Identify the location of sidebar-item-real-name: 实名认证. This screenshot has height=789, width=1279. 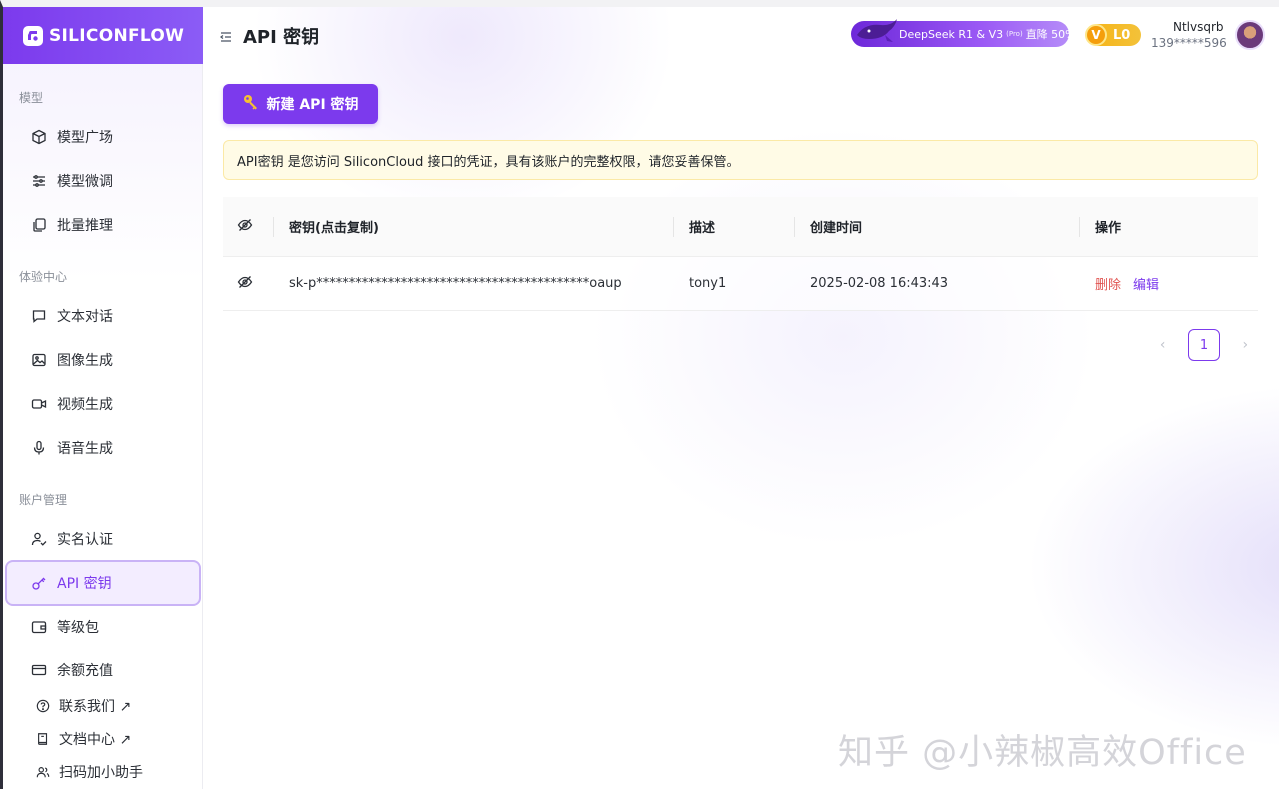
(103, 539).